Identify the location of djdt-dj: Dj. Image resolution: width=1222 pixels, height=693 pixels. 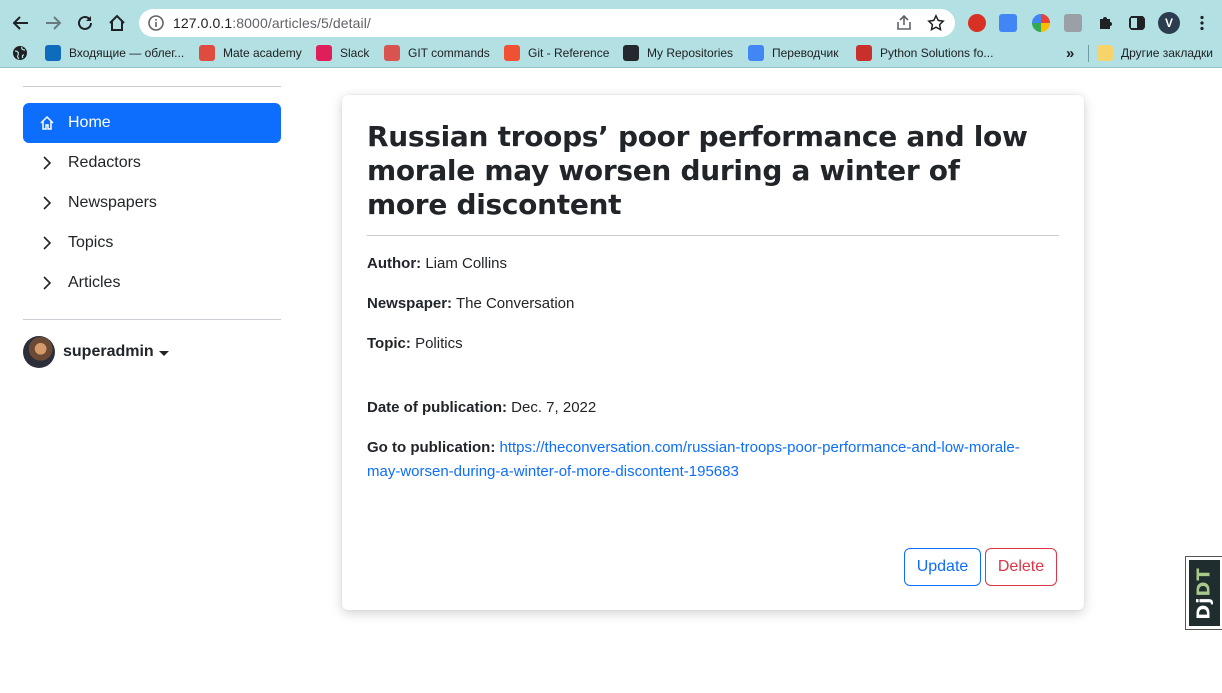
(1204, 608).